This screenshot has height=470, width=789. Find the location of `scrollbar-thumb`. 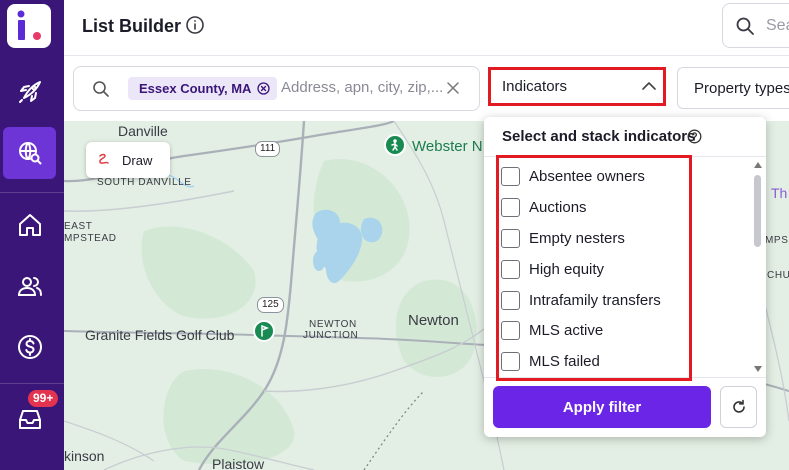

scrollbar-thumb is located at coordinates (757, 211).